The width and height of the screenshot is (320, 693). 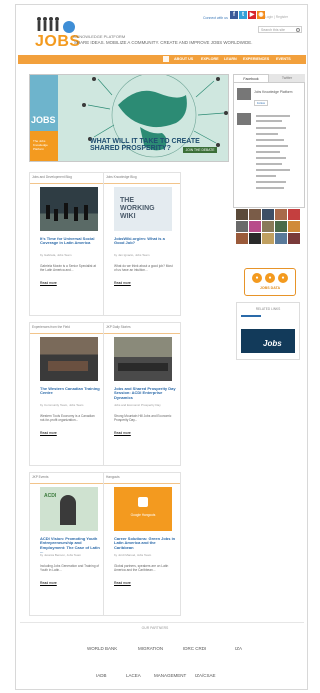 What do you see at coordinates (261, 15) in the screenshot?
I see `rss-icon: ◉` at bounding box center [261, 15].